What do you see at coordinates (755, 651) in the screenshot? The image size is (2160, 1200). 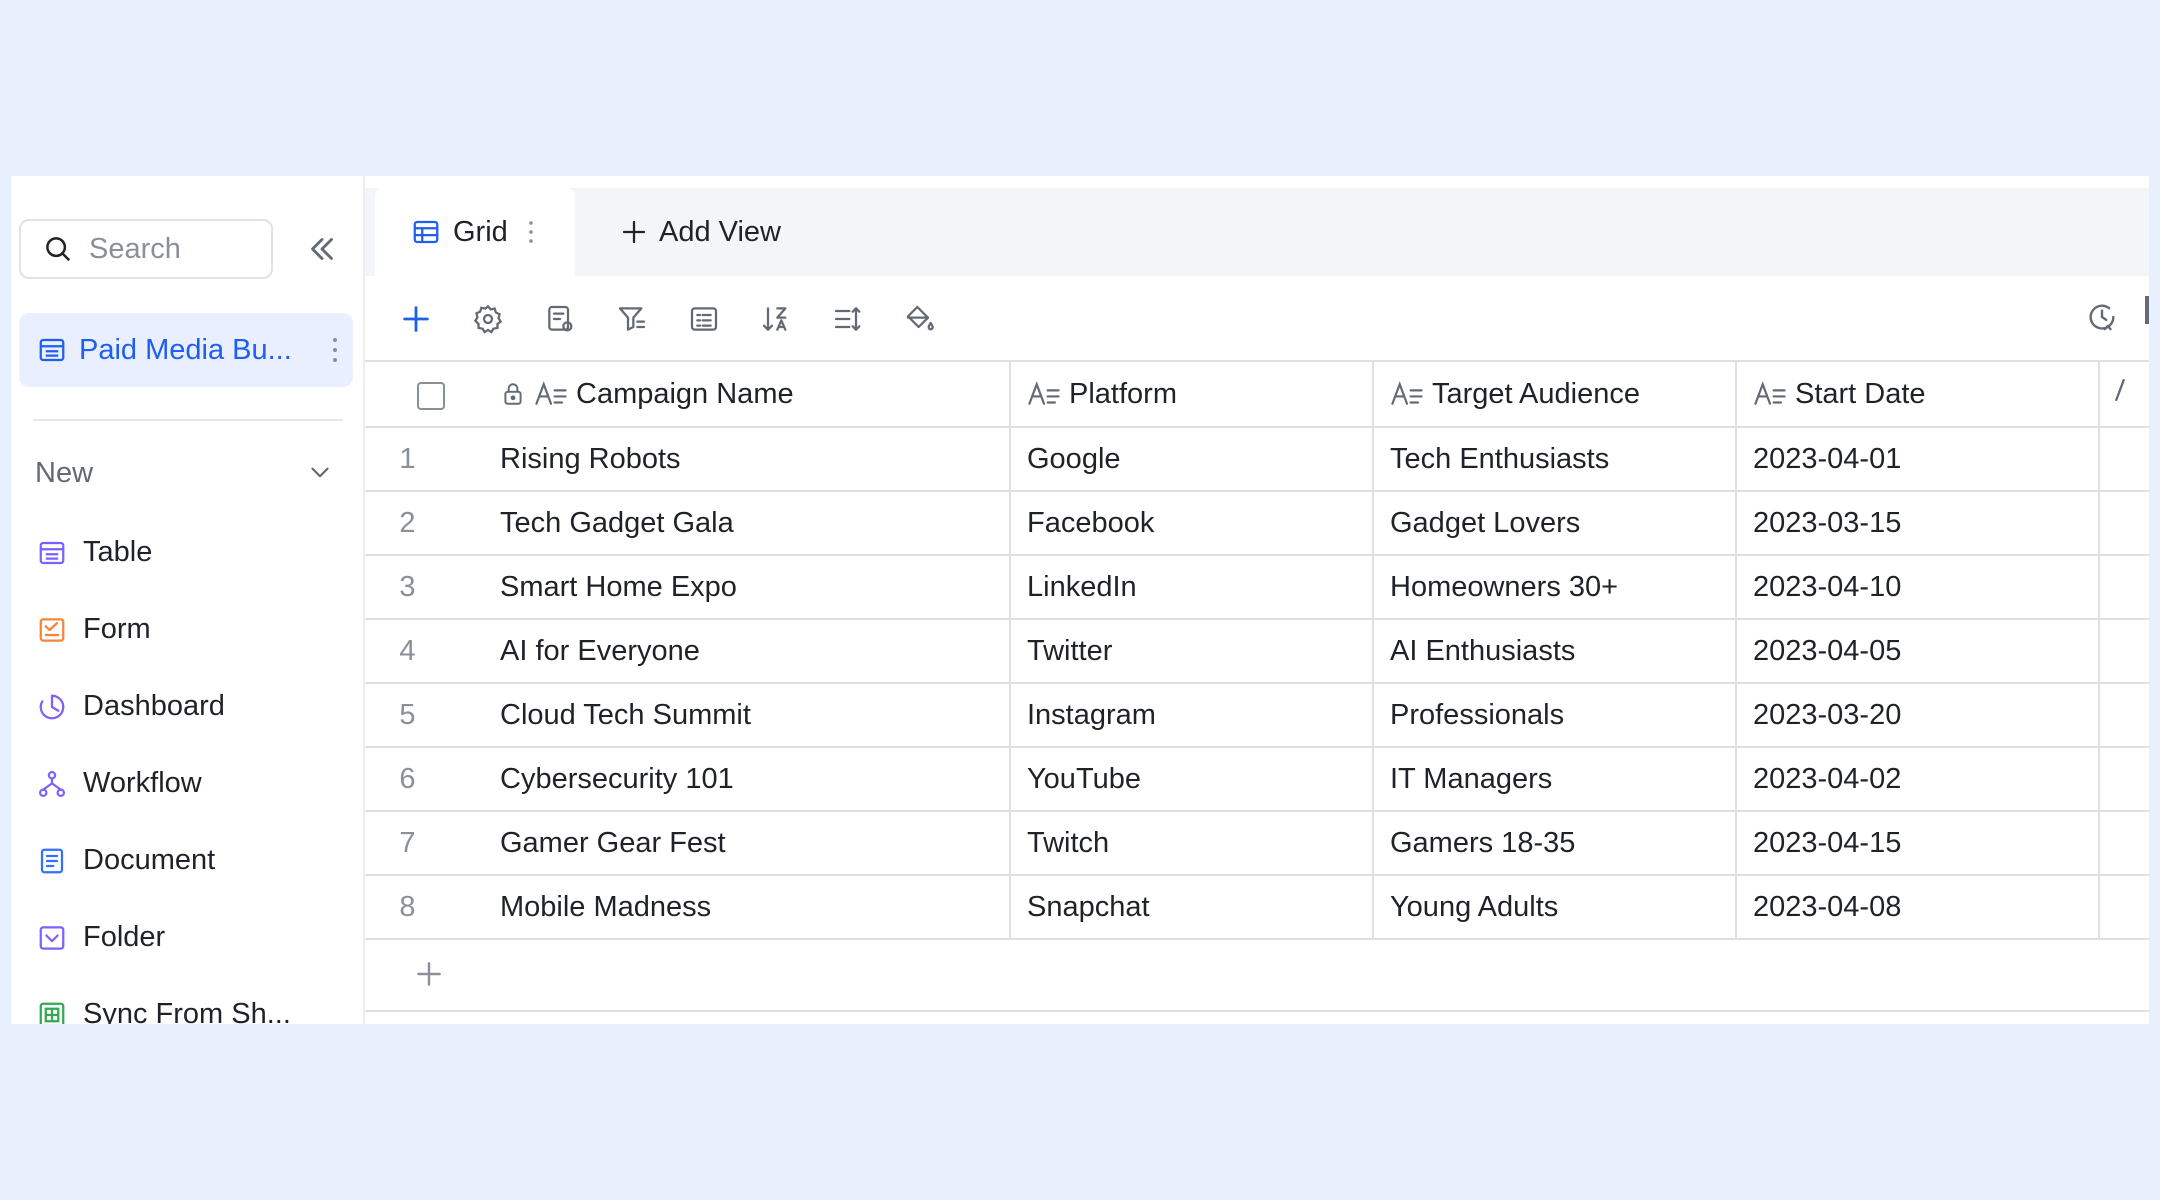 I see `cell-campaign-name: AI for Everyone` at bounding box center [755, 651].